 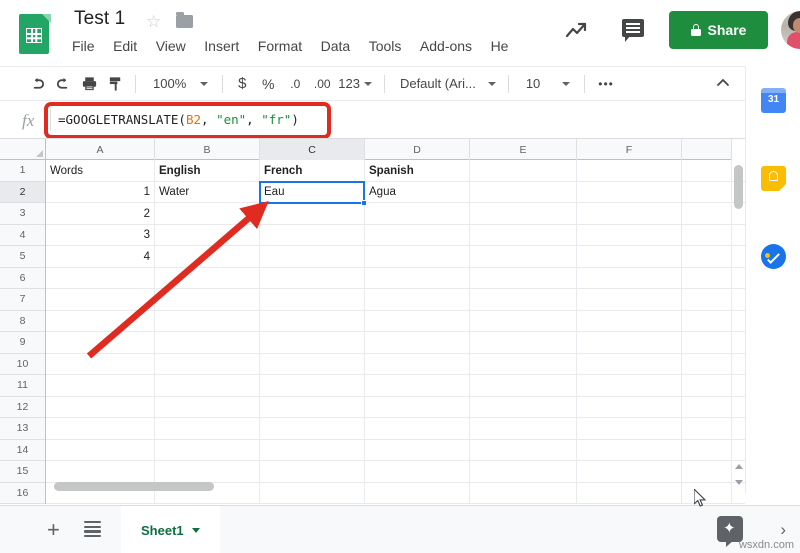 I want to click on google-keep-icon, so click(x=773, y=178).